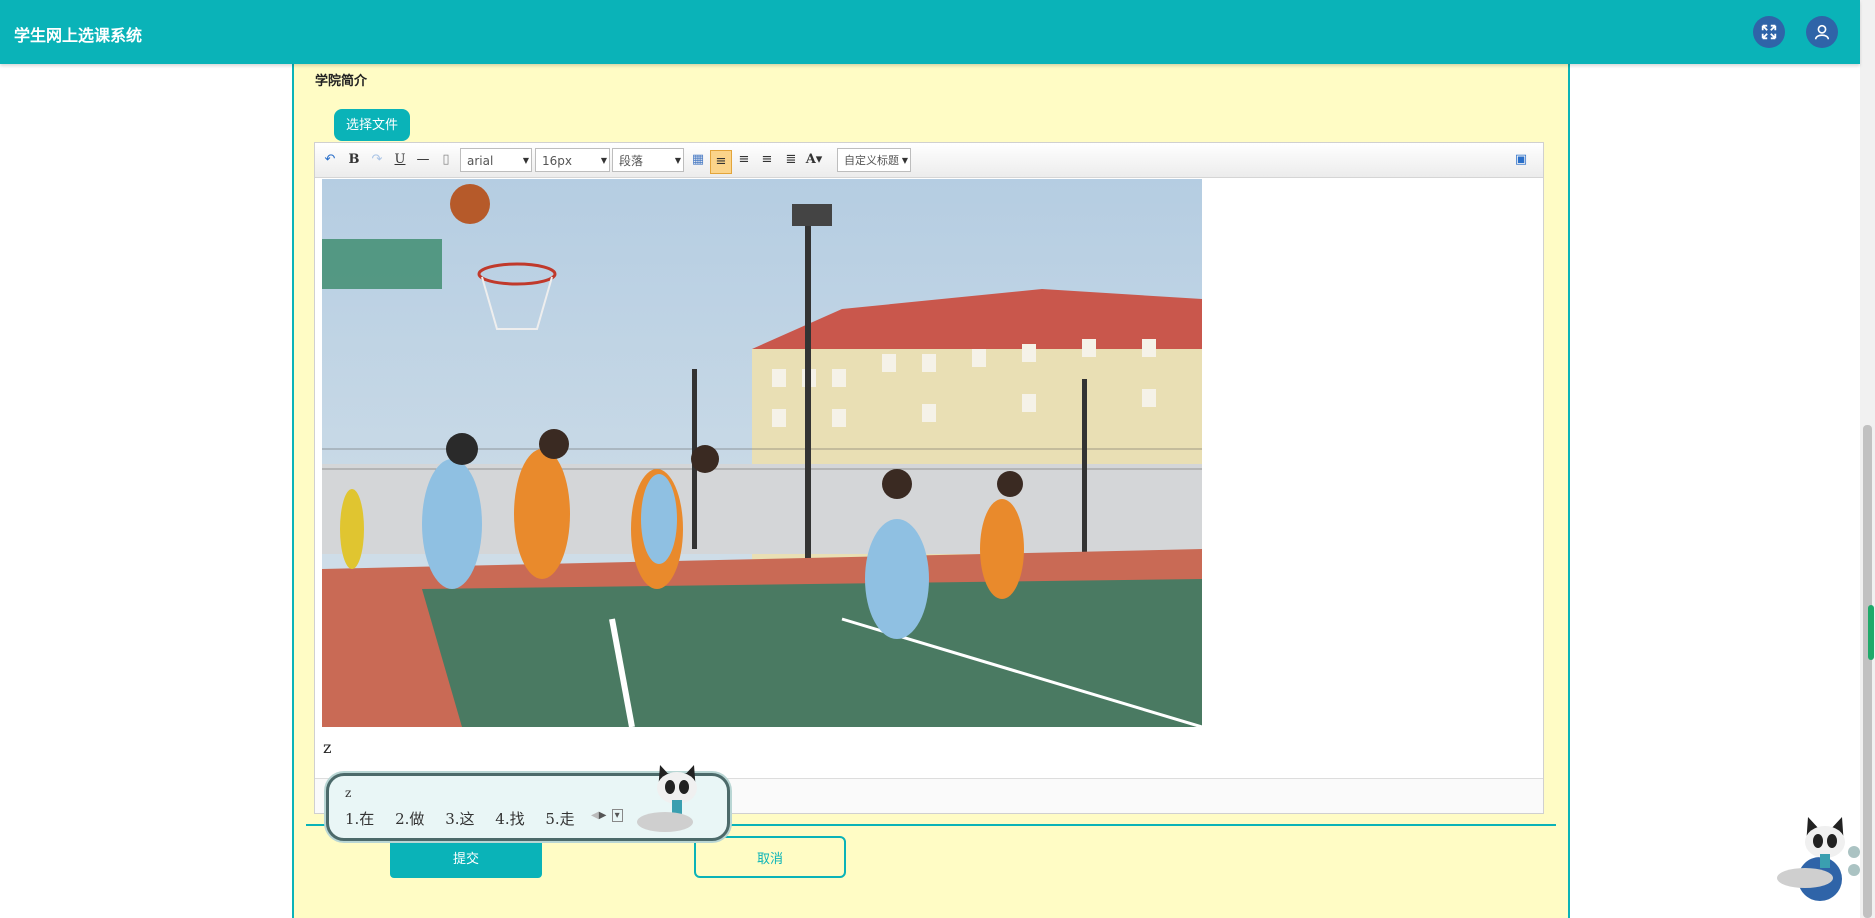 This screenshot has height=918, width=1875. Describe the element at coordinates (78, 35) in the screenshot. I see `app-title: 学生网上选课系统` at that location.